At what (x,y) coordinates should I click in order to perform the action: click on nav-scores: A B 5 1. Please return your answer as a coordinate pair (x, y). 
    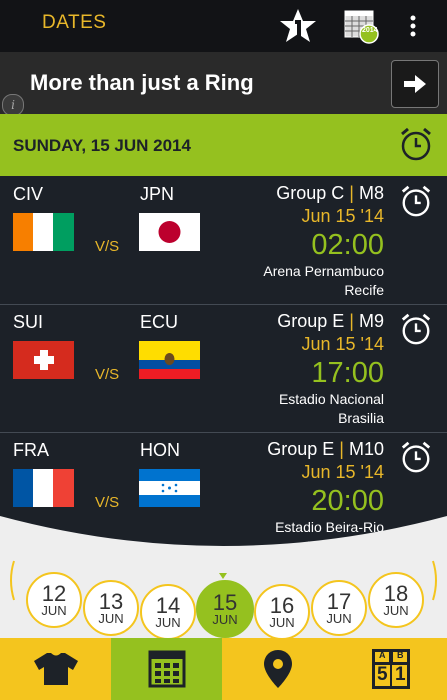
    Looking at the image, I should click on (390, 669).